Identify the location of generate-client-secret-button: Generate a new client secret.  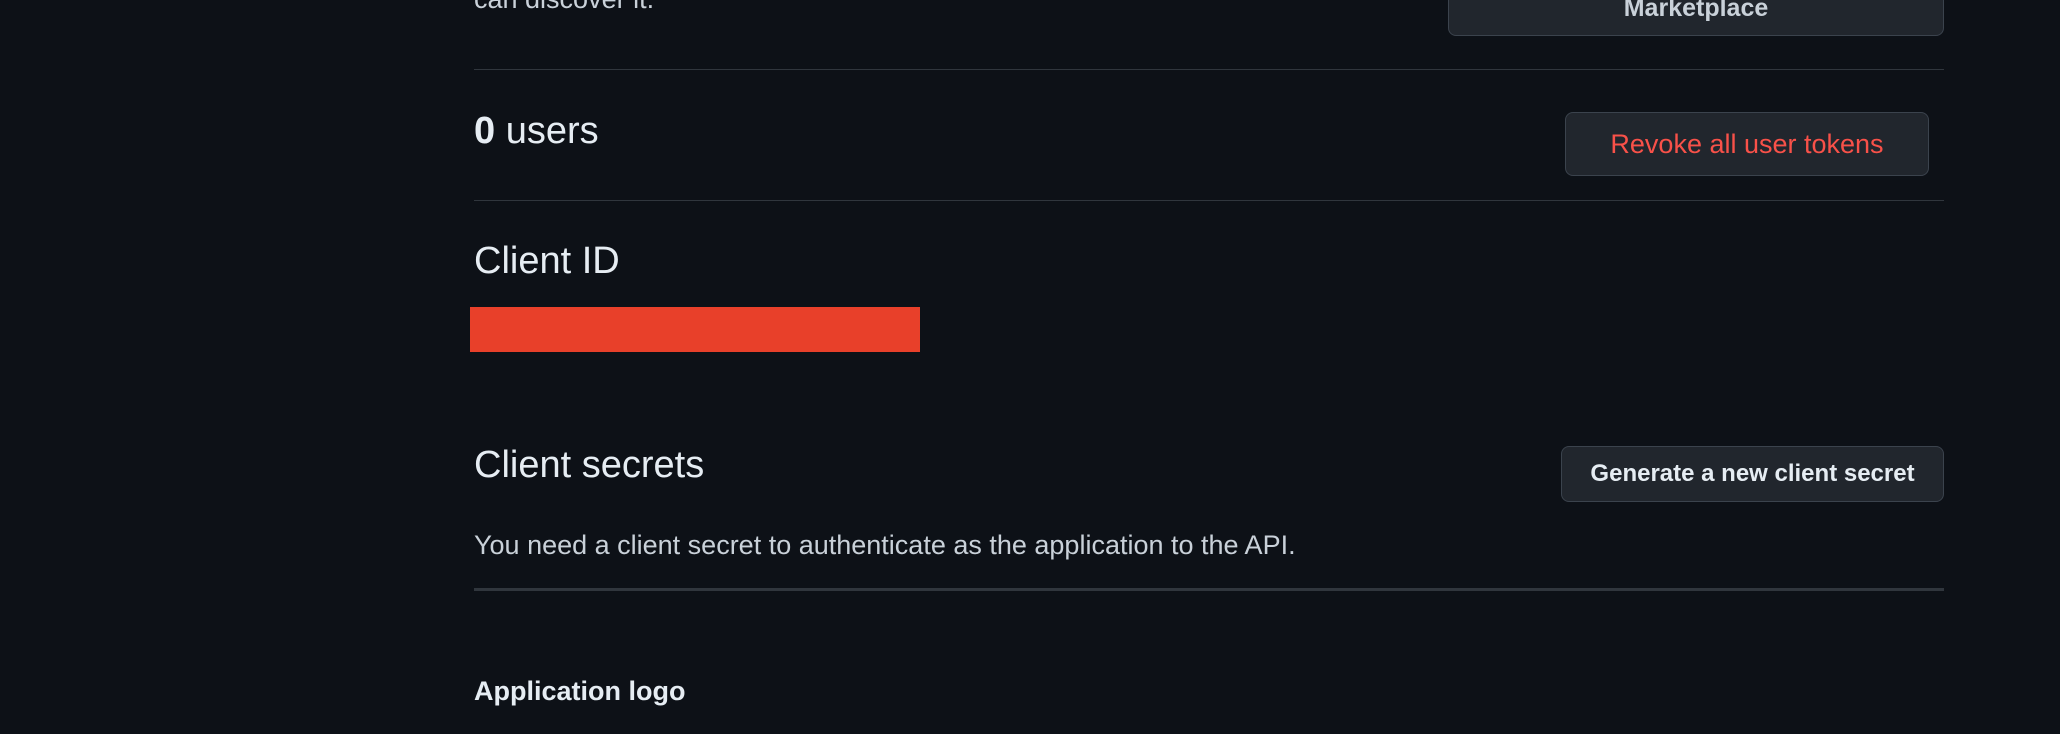
(1752, 474).